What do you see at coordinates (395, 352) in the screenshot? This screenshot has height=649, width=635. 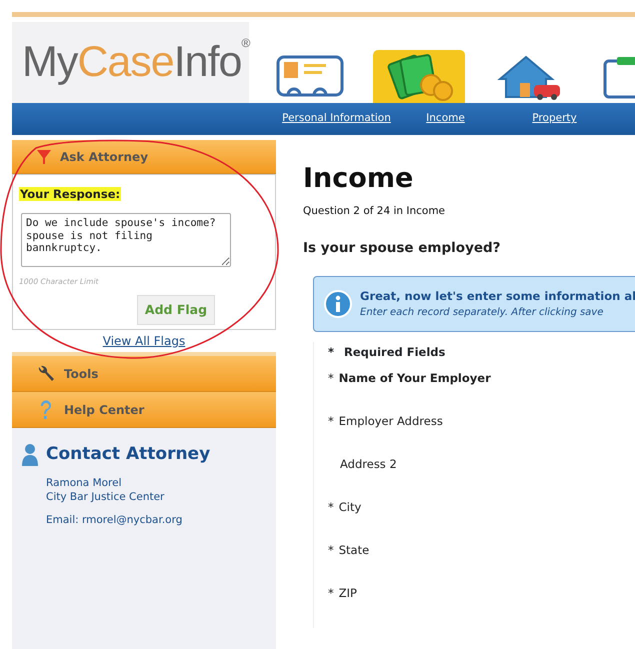 I see `required-fields-note: Required Fields` at bounding box center [395, 352].